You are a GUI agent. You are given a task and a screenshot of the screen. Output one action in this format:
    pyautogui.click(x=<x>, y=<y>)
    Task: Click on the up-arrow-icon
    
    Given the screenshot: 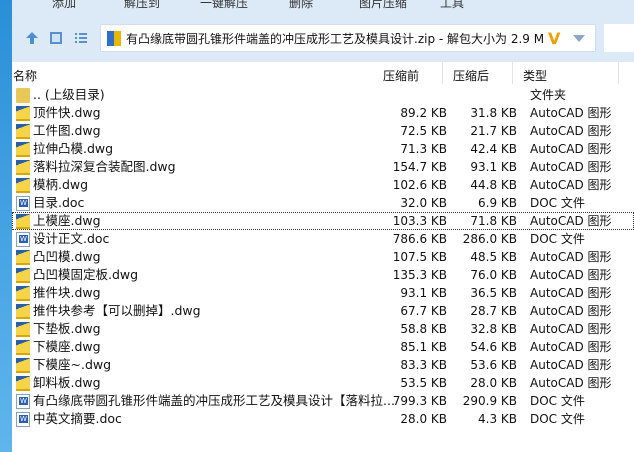 What is the action you would take?
    pyautogui.click(x=32, y=38)
    